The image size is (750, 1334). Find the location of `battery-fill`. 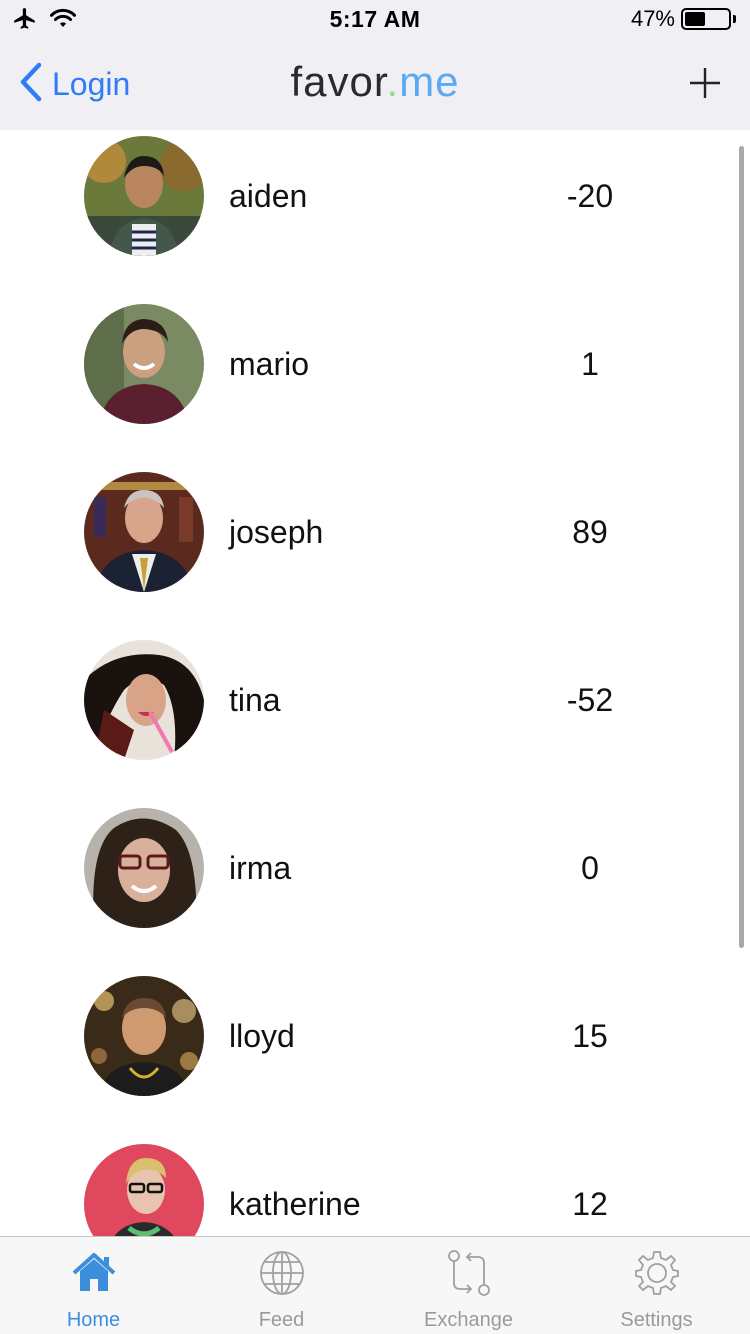

battery-fill is located at coordinates (695, 19).